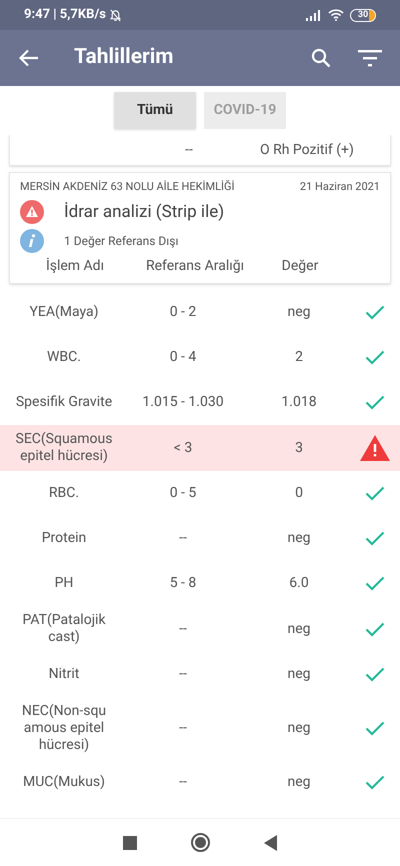 The height and width of the screenshot is (866, 400). I want to click on back-nav-button, so click(270, 842).